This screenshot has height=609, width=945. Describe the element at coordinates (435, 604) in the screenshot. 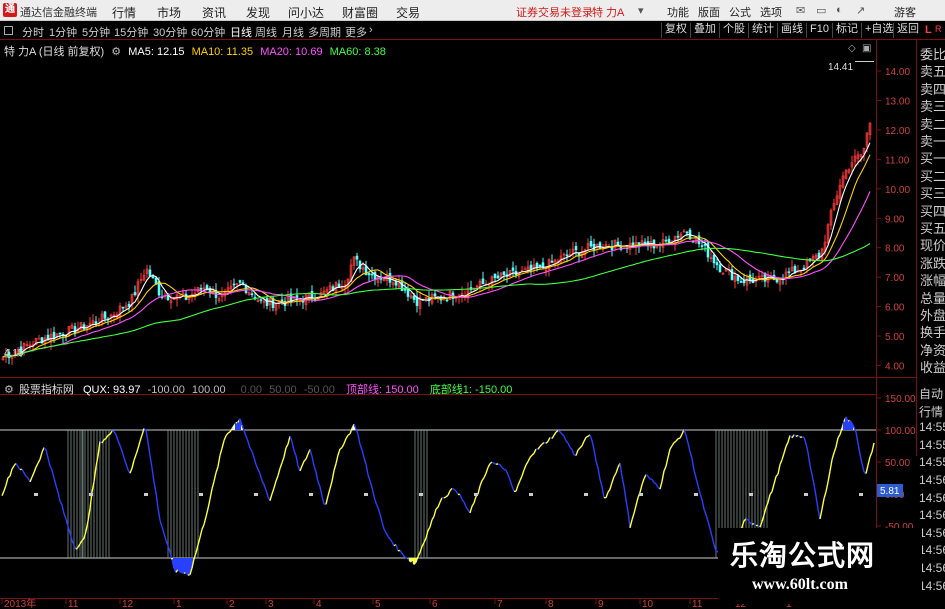

I see `date-label: 6` at that location.